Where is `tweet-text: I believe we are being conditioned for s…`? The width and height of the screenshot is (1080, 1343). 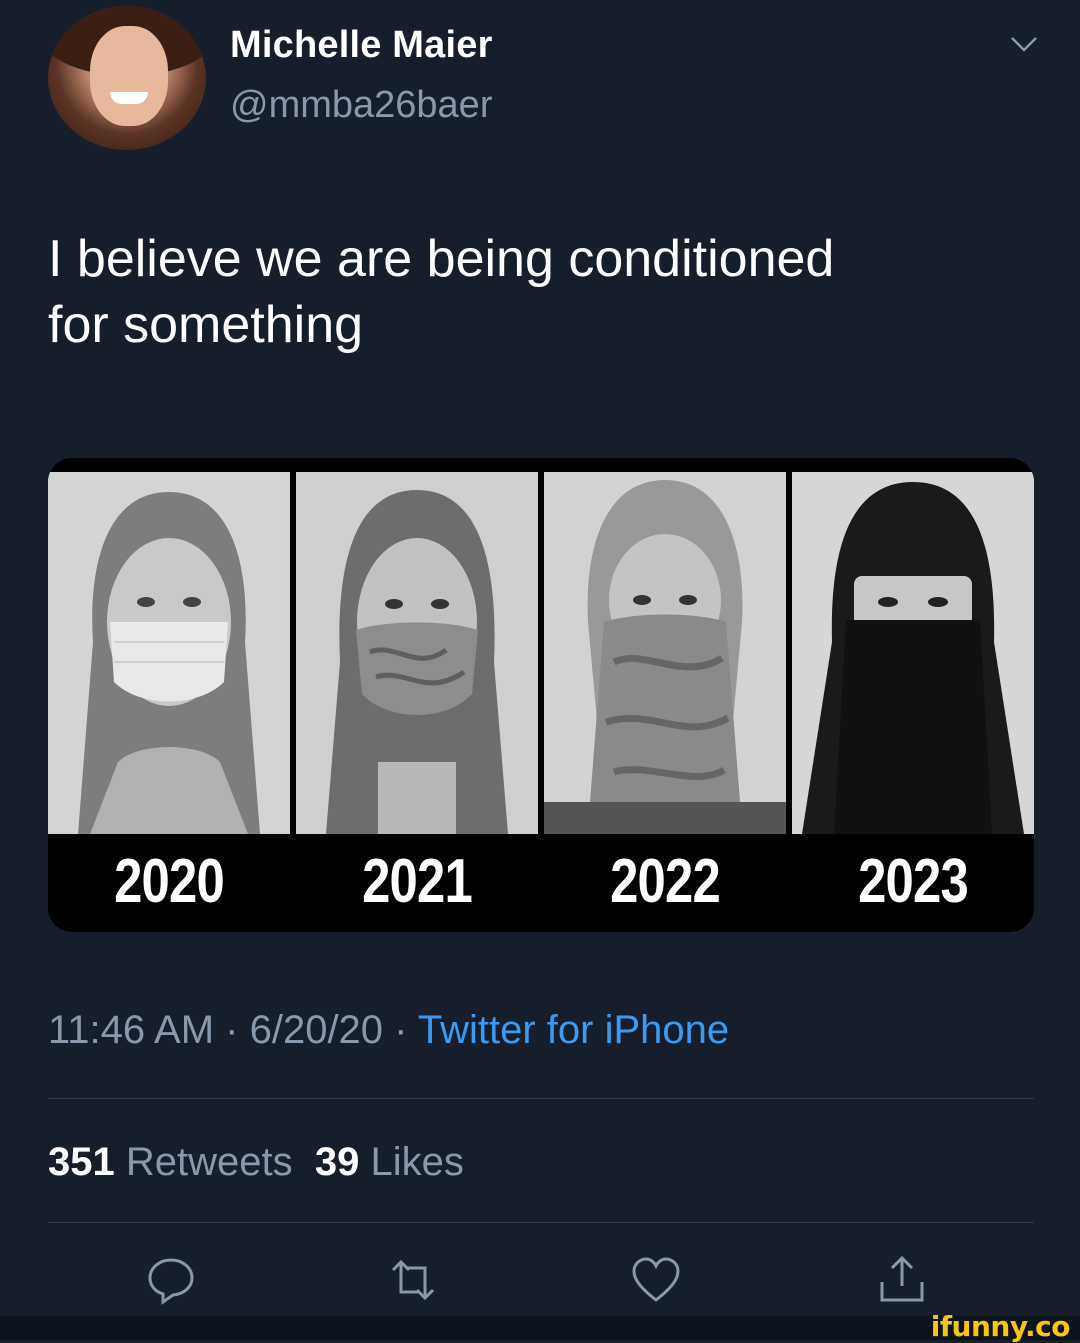 tweet-text: I believe we are being conditioned for s… is located at coordinates (441, 292).